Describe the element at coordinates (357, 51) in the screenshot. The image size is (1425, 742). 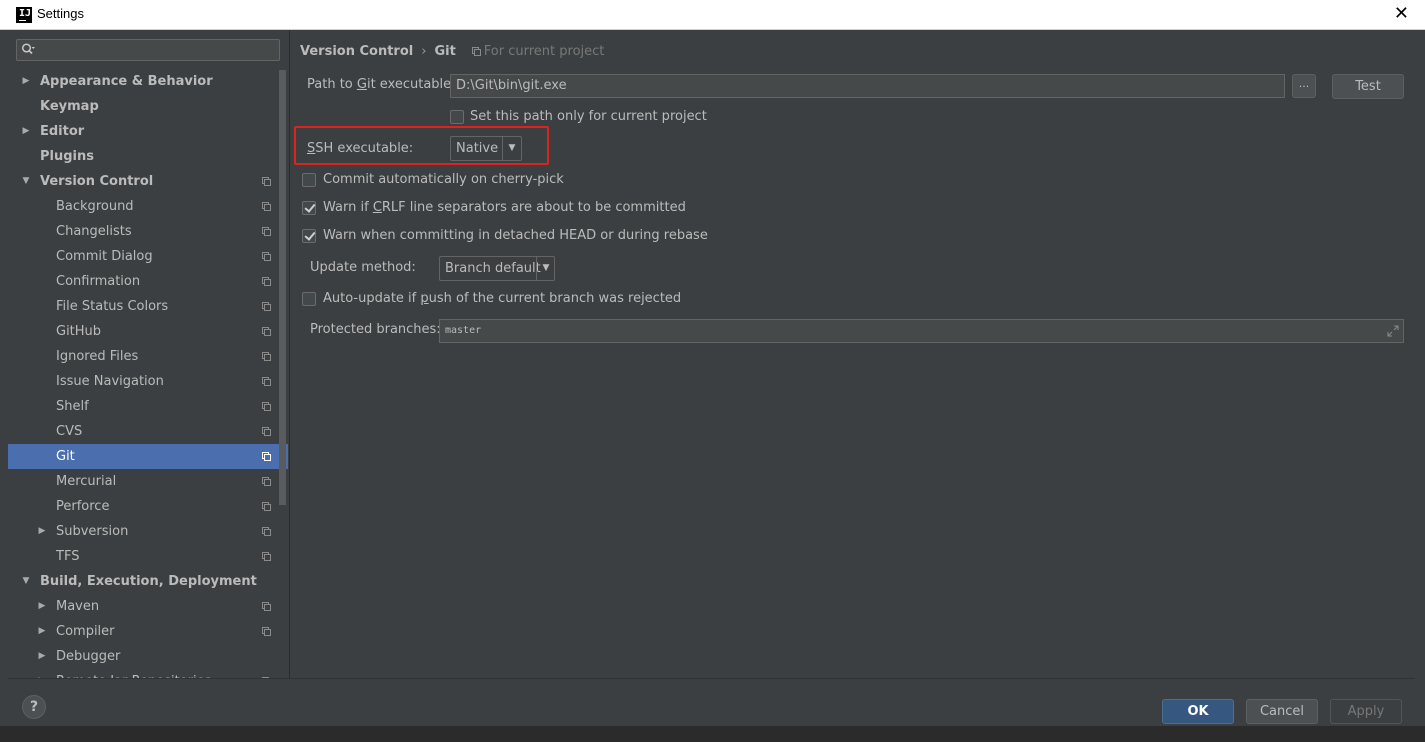
I see `breadcrumb-parent: Version Control` at that location.